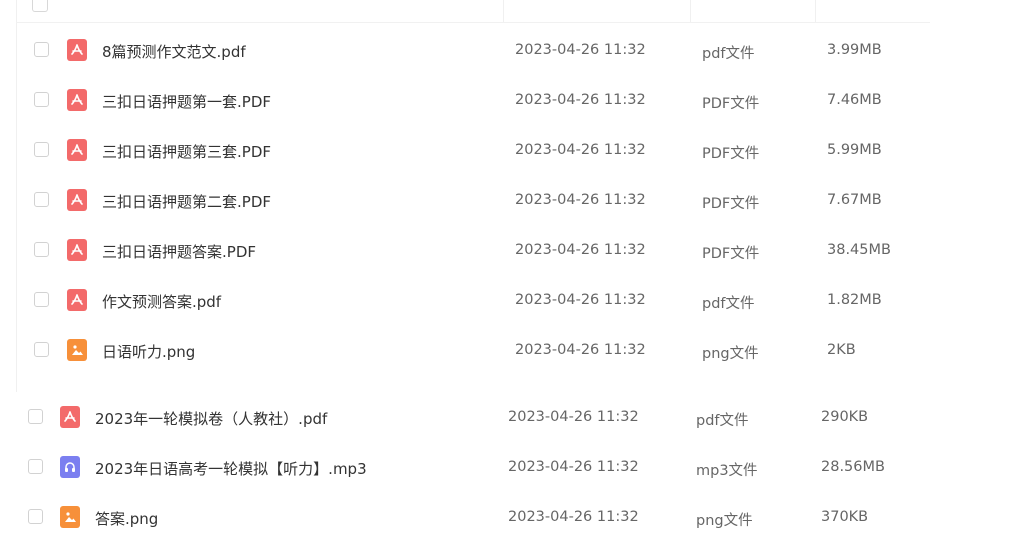 This screenshot has height=551, width=1032. I want to click on file-name: 2023年一轮模拟卷（人教社）.pdf, so click(211, 418).